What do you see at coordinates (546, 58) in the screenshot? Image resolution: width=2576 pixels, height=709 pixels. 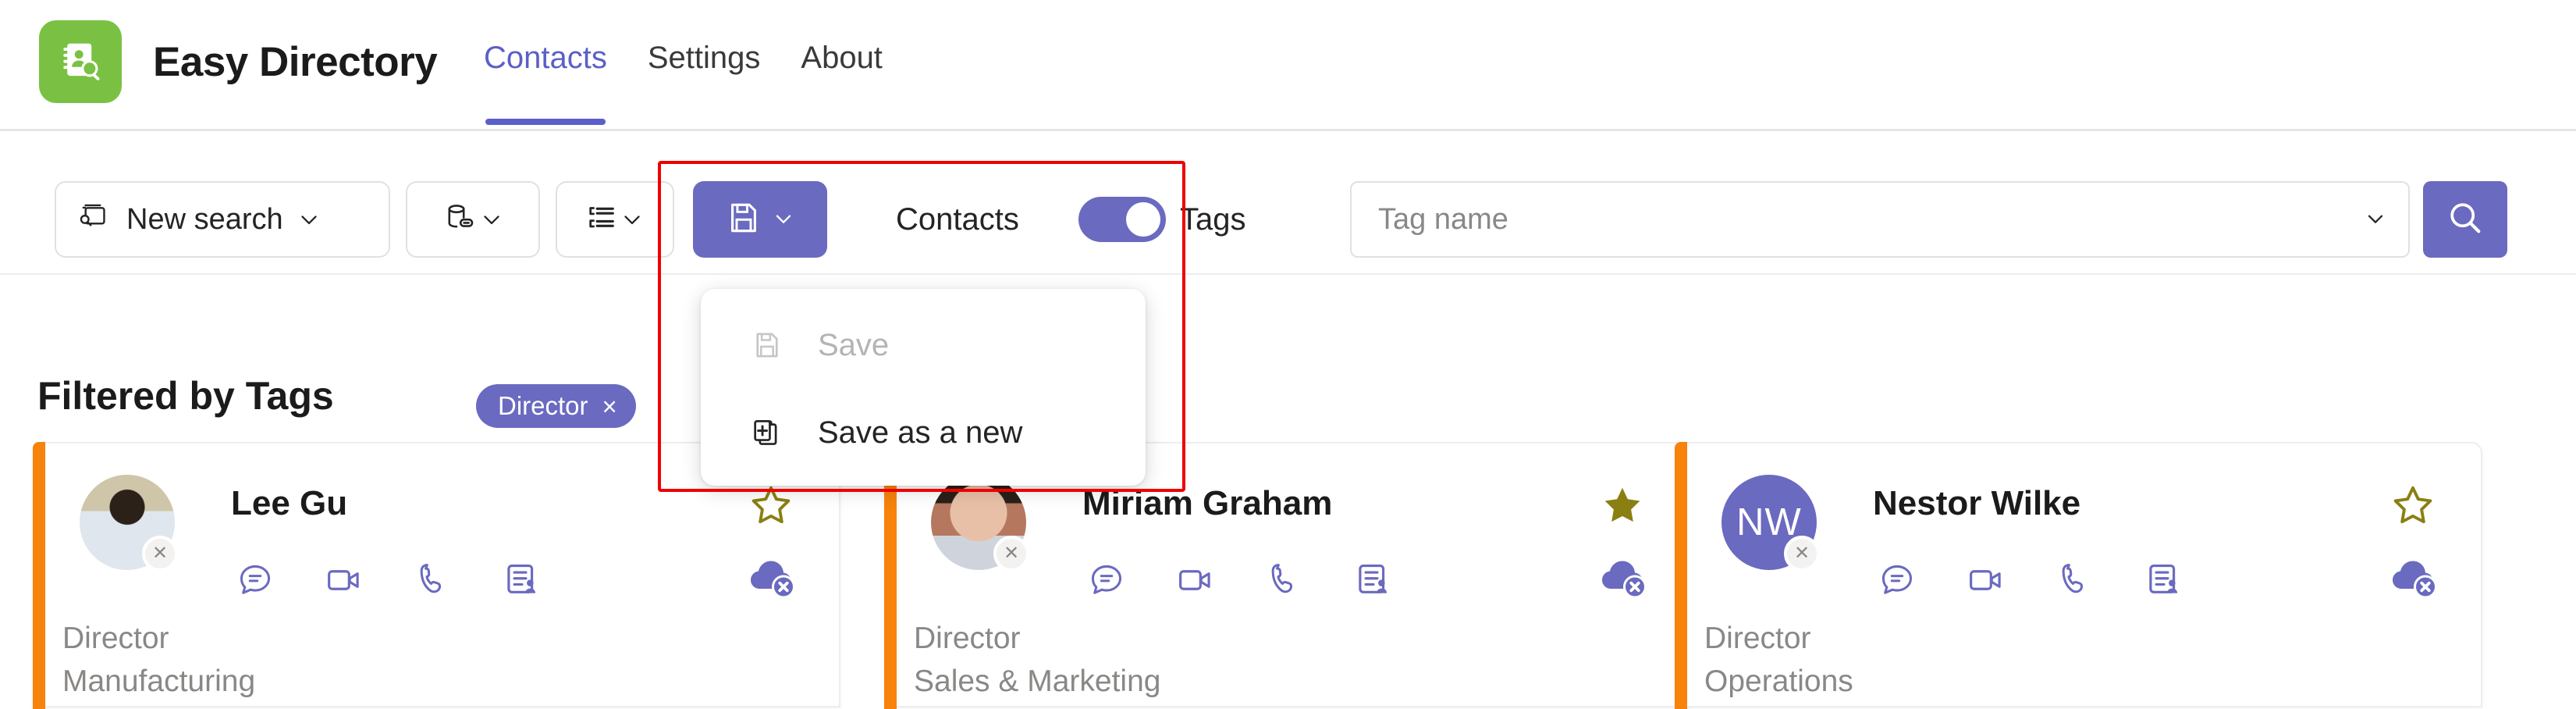 I see `tab-contacts-label: Contacts` at bounding box center [546, 58].